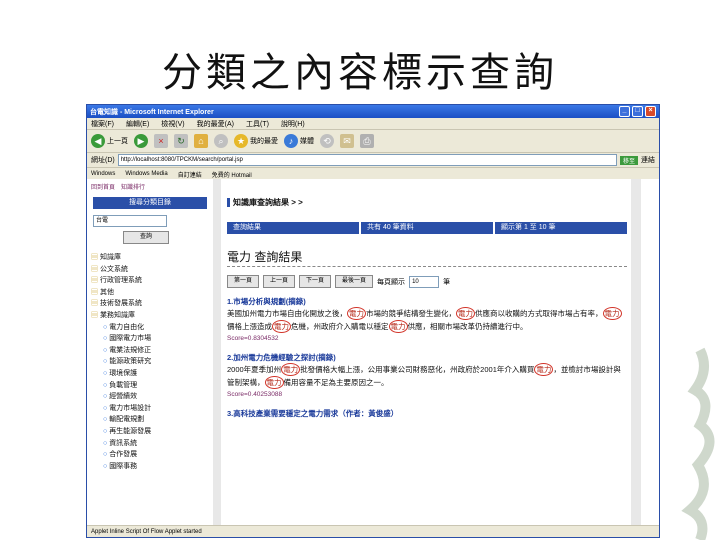  Describe the element at coordinates (161, 141) in the screenshot. I see `stop-icon: ×` at that location.